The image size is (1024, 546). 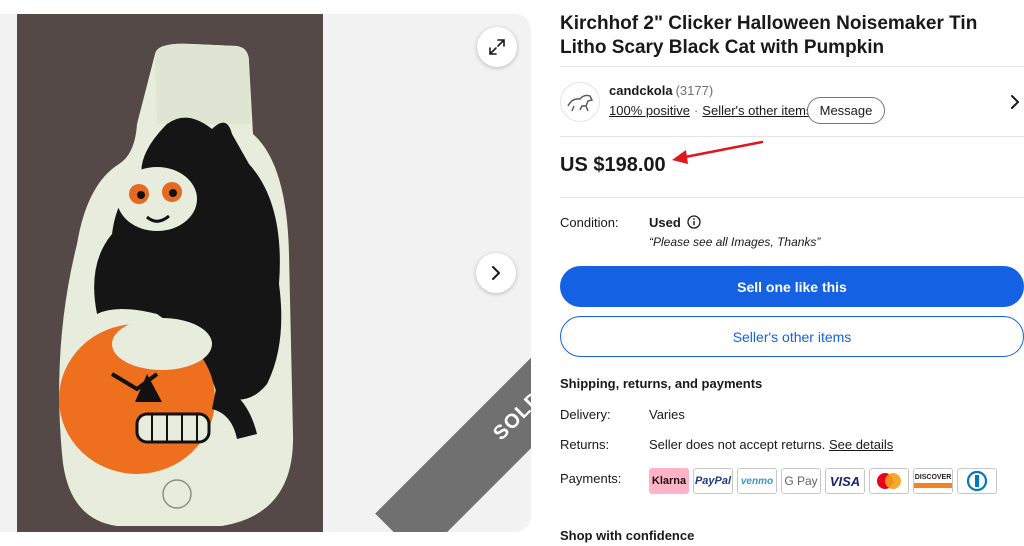 I want to click on condition-label: Condition:, so click(x=589, y=222).